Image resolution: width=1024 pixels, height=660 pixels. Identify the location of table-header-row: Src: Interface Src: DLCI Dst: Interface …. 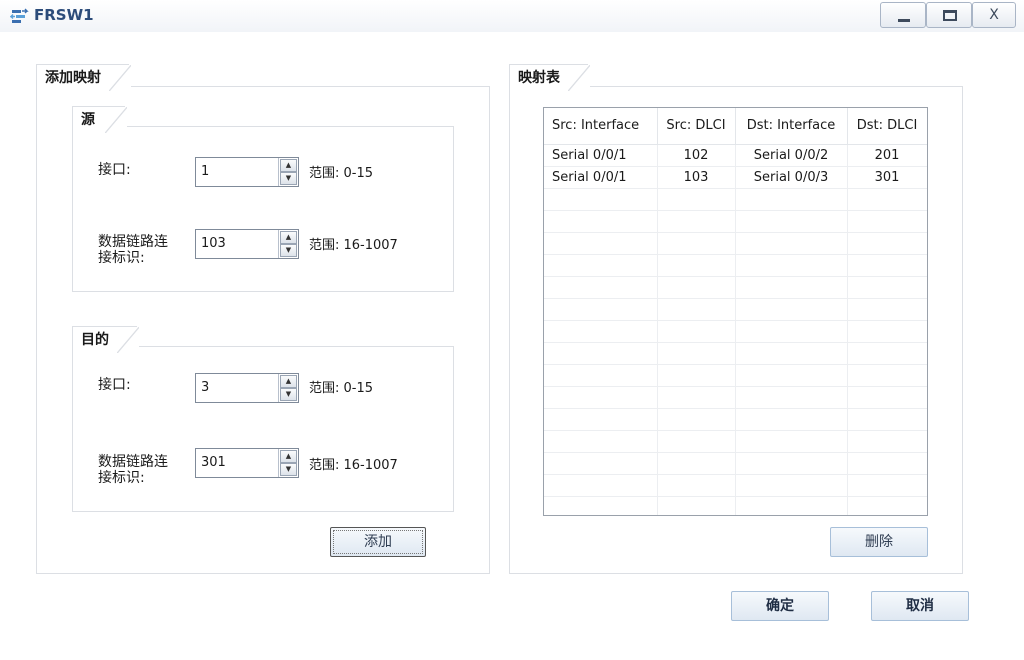
(735, 126).